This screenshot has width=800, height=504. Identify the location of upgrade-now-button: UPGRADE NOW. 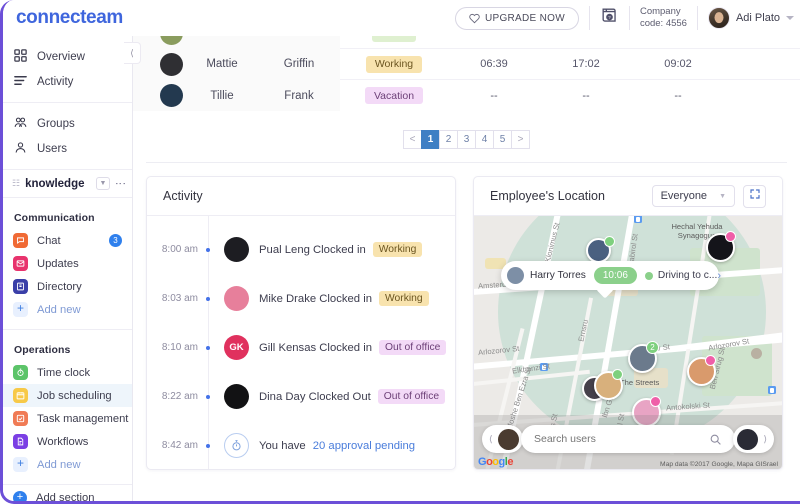
(516, 18).